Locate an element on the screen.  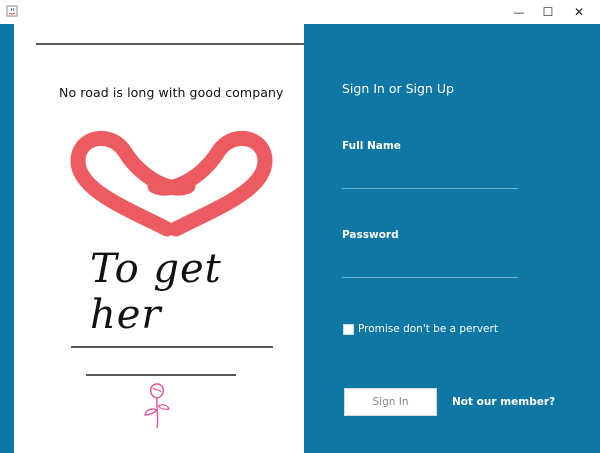
promise-checkbox-row: Promise don't be a pervert is located at coordinates (420, 329).